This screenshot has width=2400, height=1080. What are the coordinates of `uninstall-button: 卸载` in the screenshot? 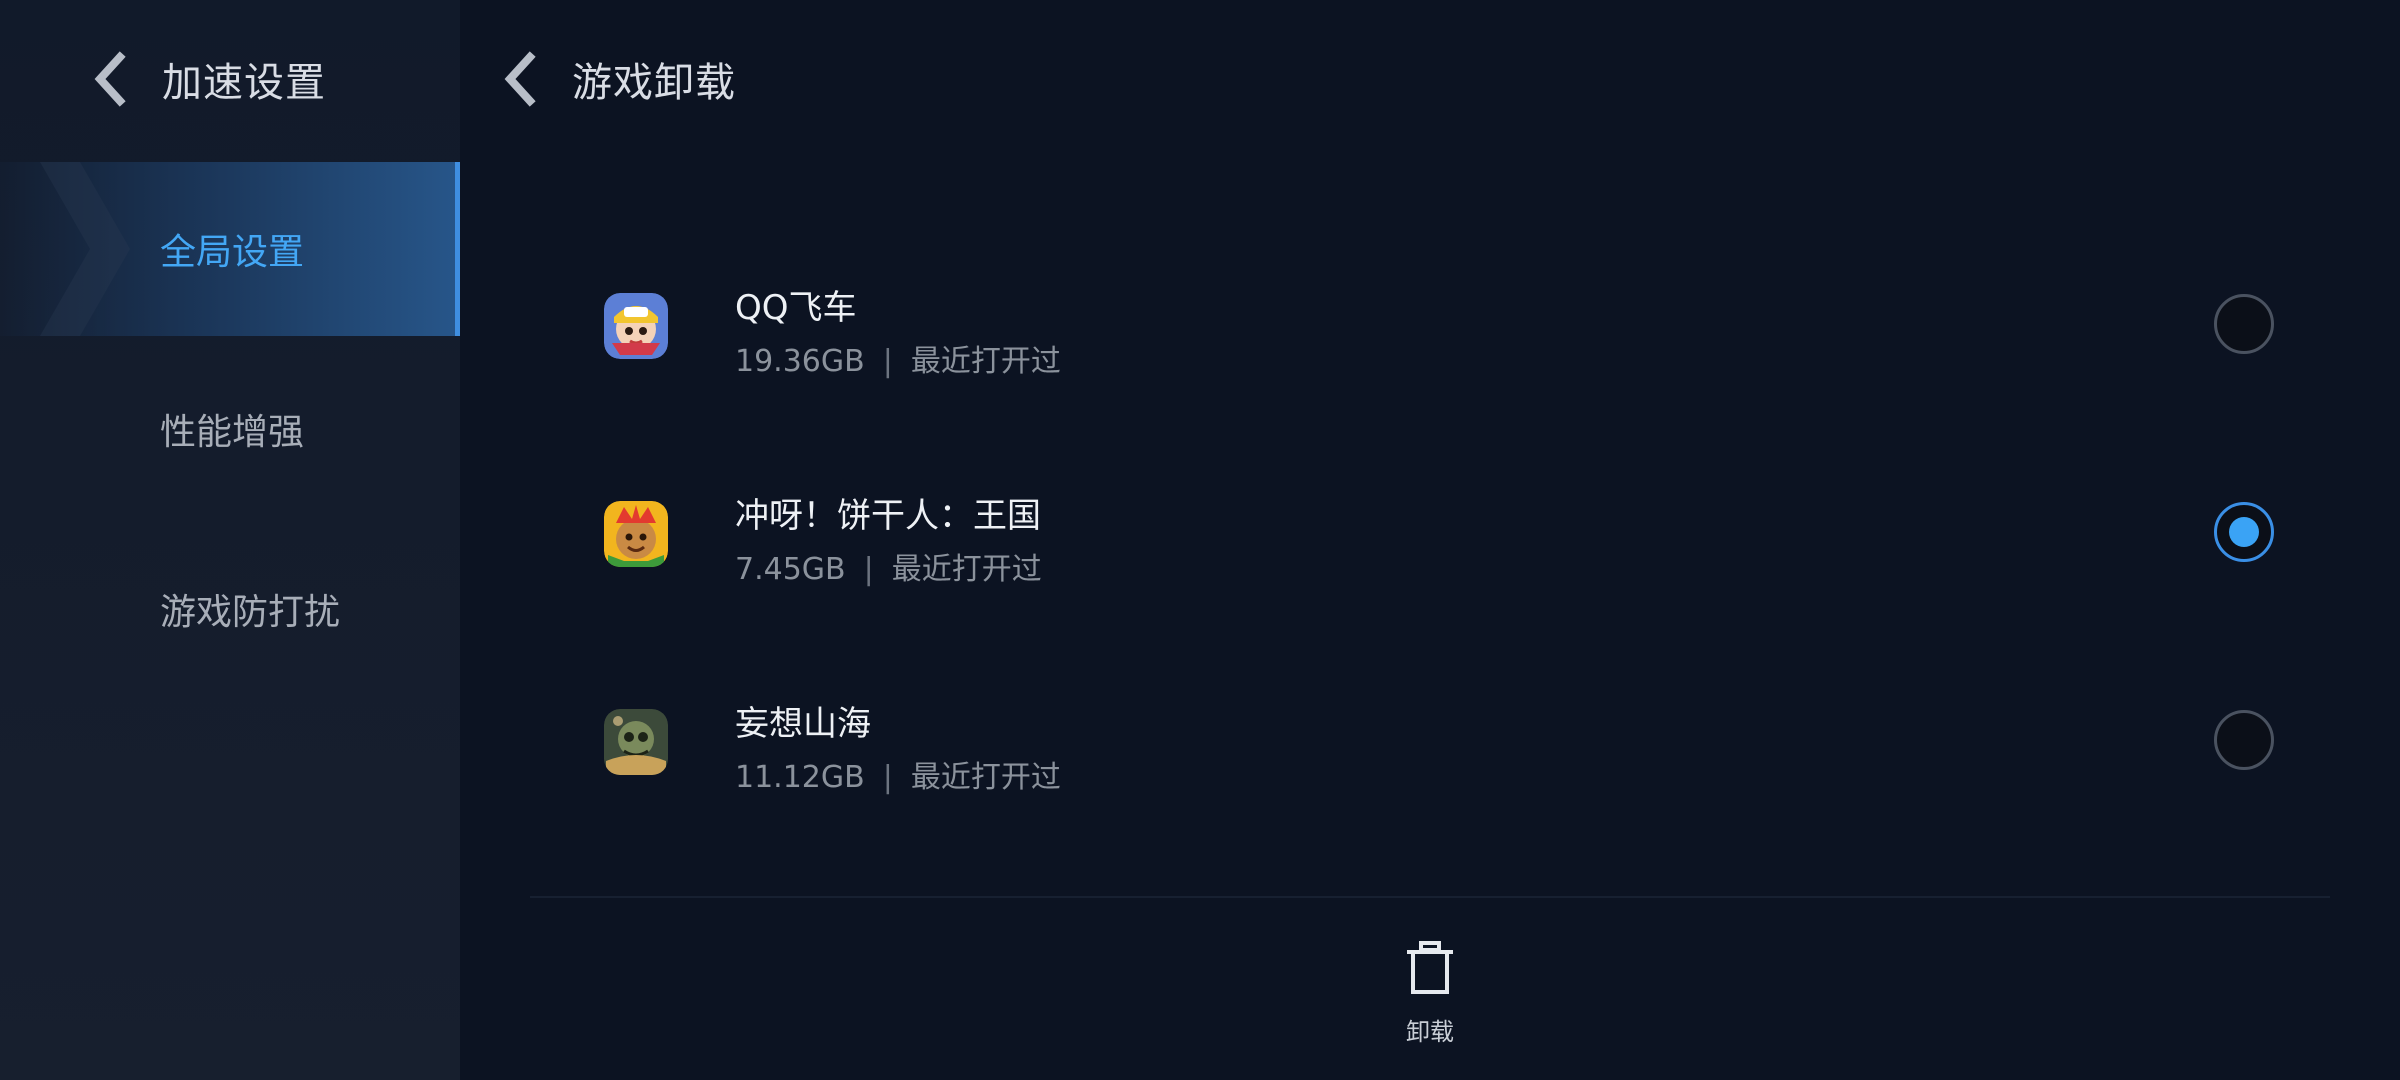 It's located at (1430, 995).